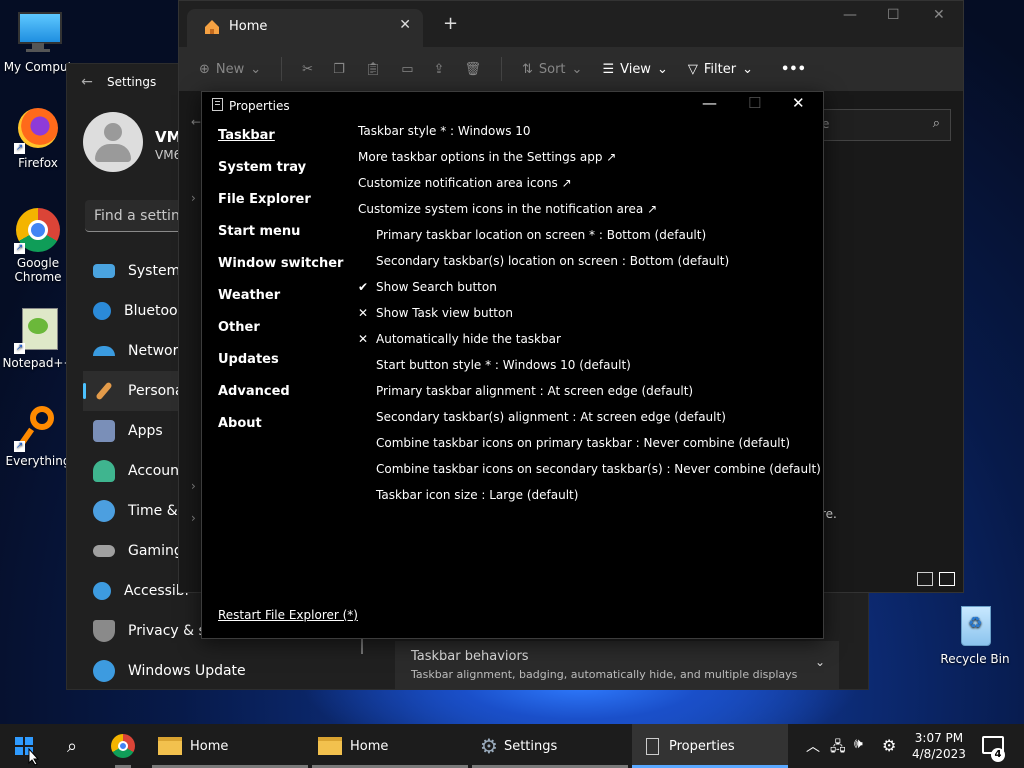  What do you see at coordinates (589, 137) in the screenshot?
I see `option-taskbar-style: Taskbar style * : Windows 10` at bounding box center [589, 137].